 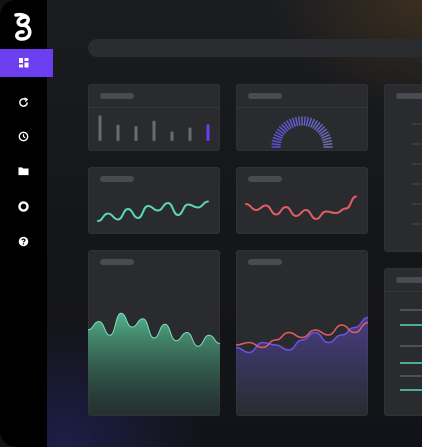 I want to click on dual-line-chart, so click(x=302, y=366).